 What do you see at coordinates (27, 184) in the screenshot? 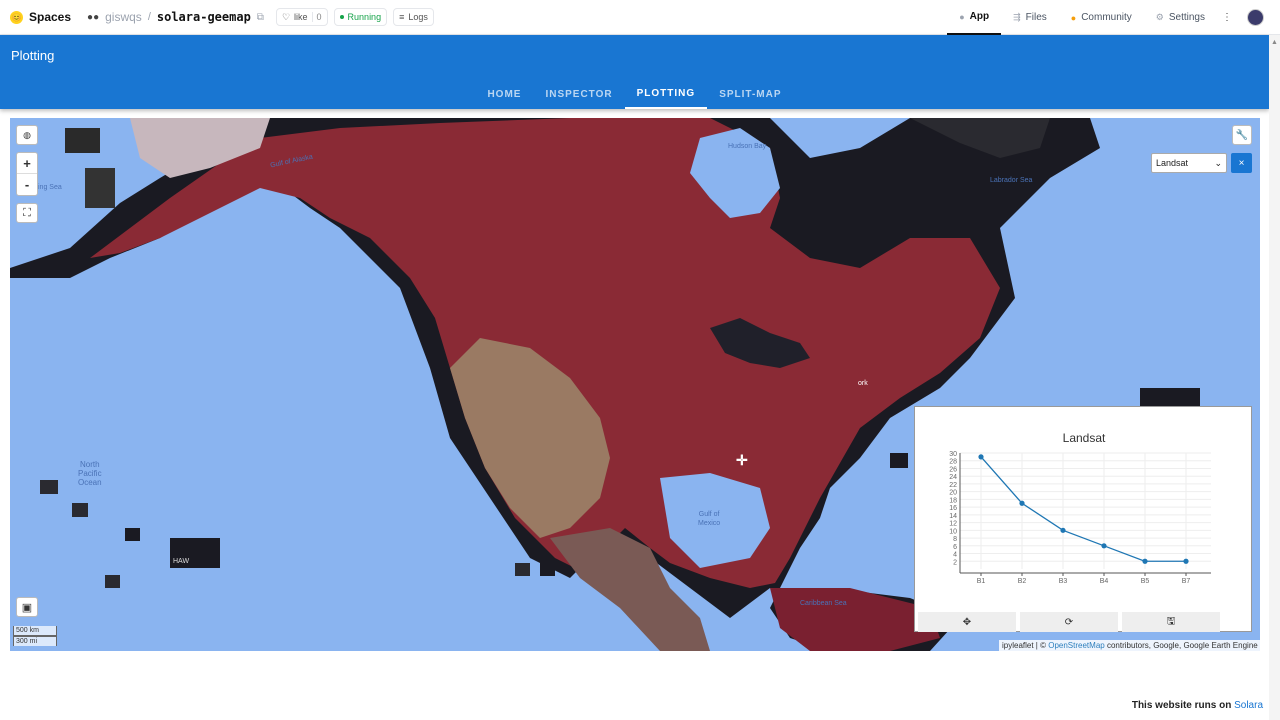
I see `zoom-out-button: -` at bounding box center [27, 184].